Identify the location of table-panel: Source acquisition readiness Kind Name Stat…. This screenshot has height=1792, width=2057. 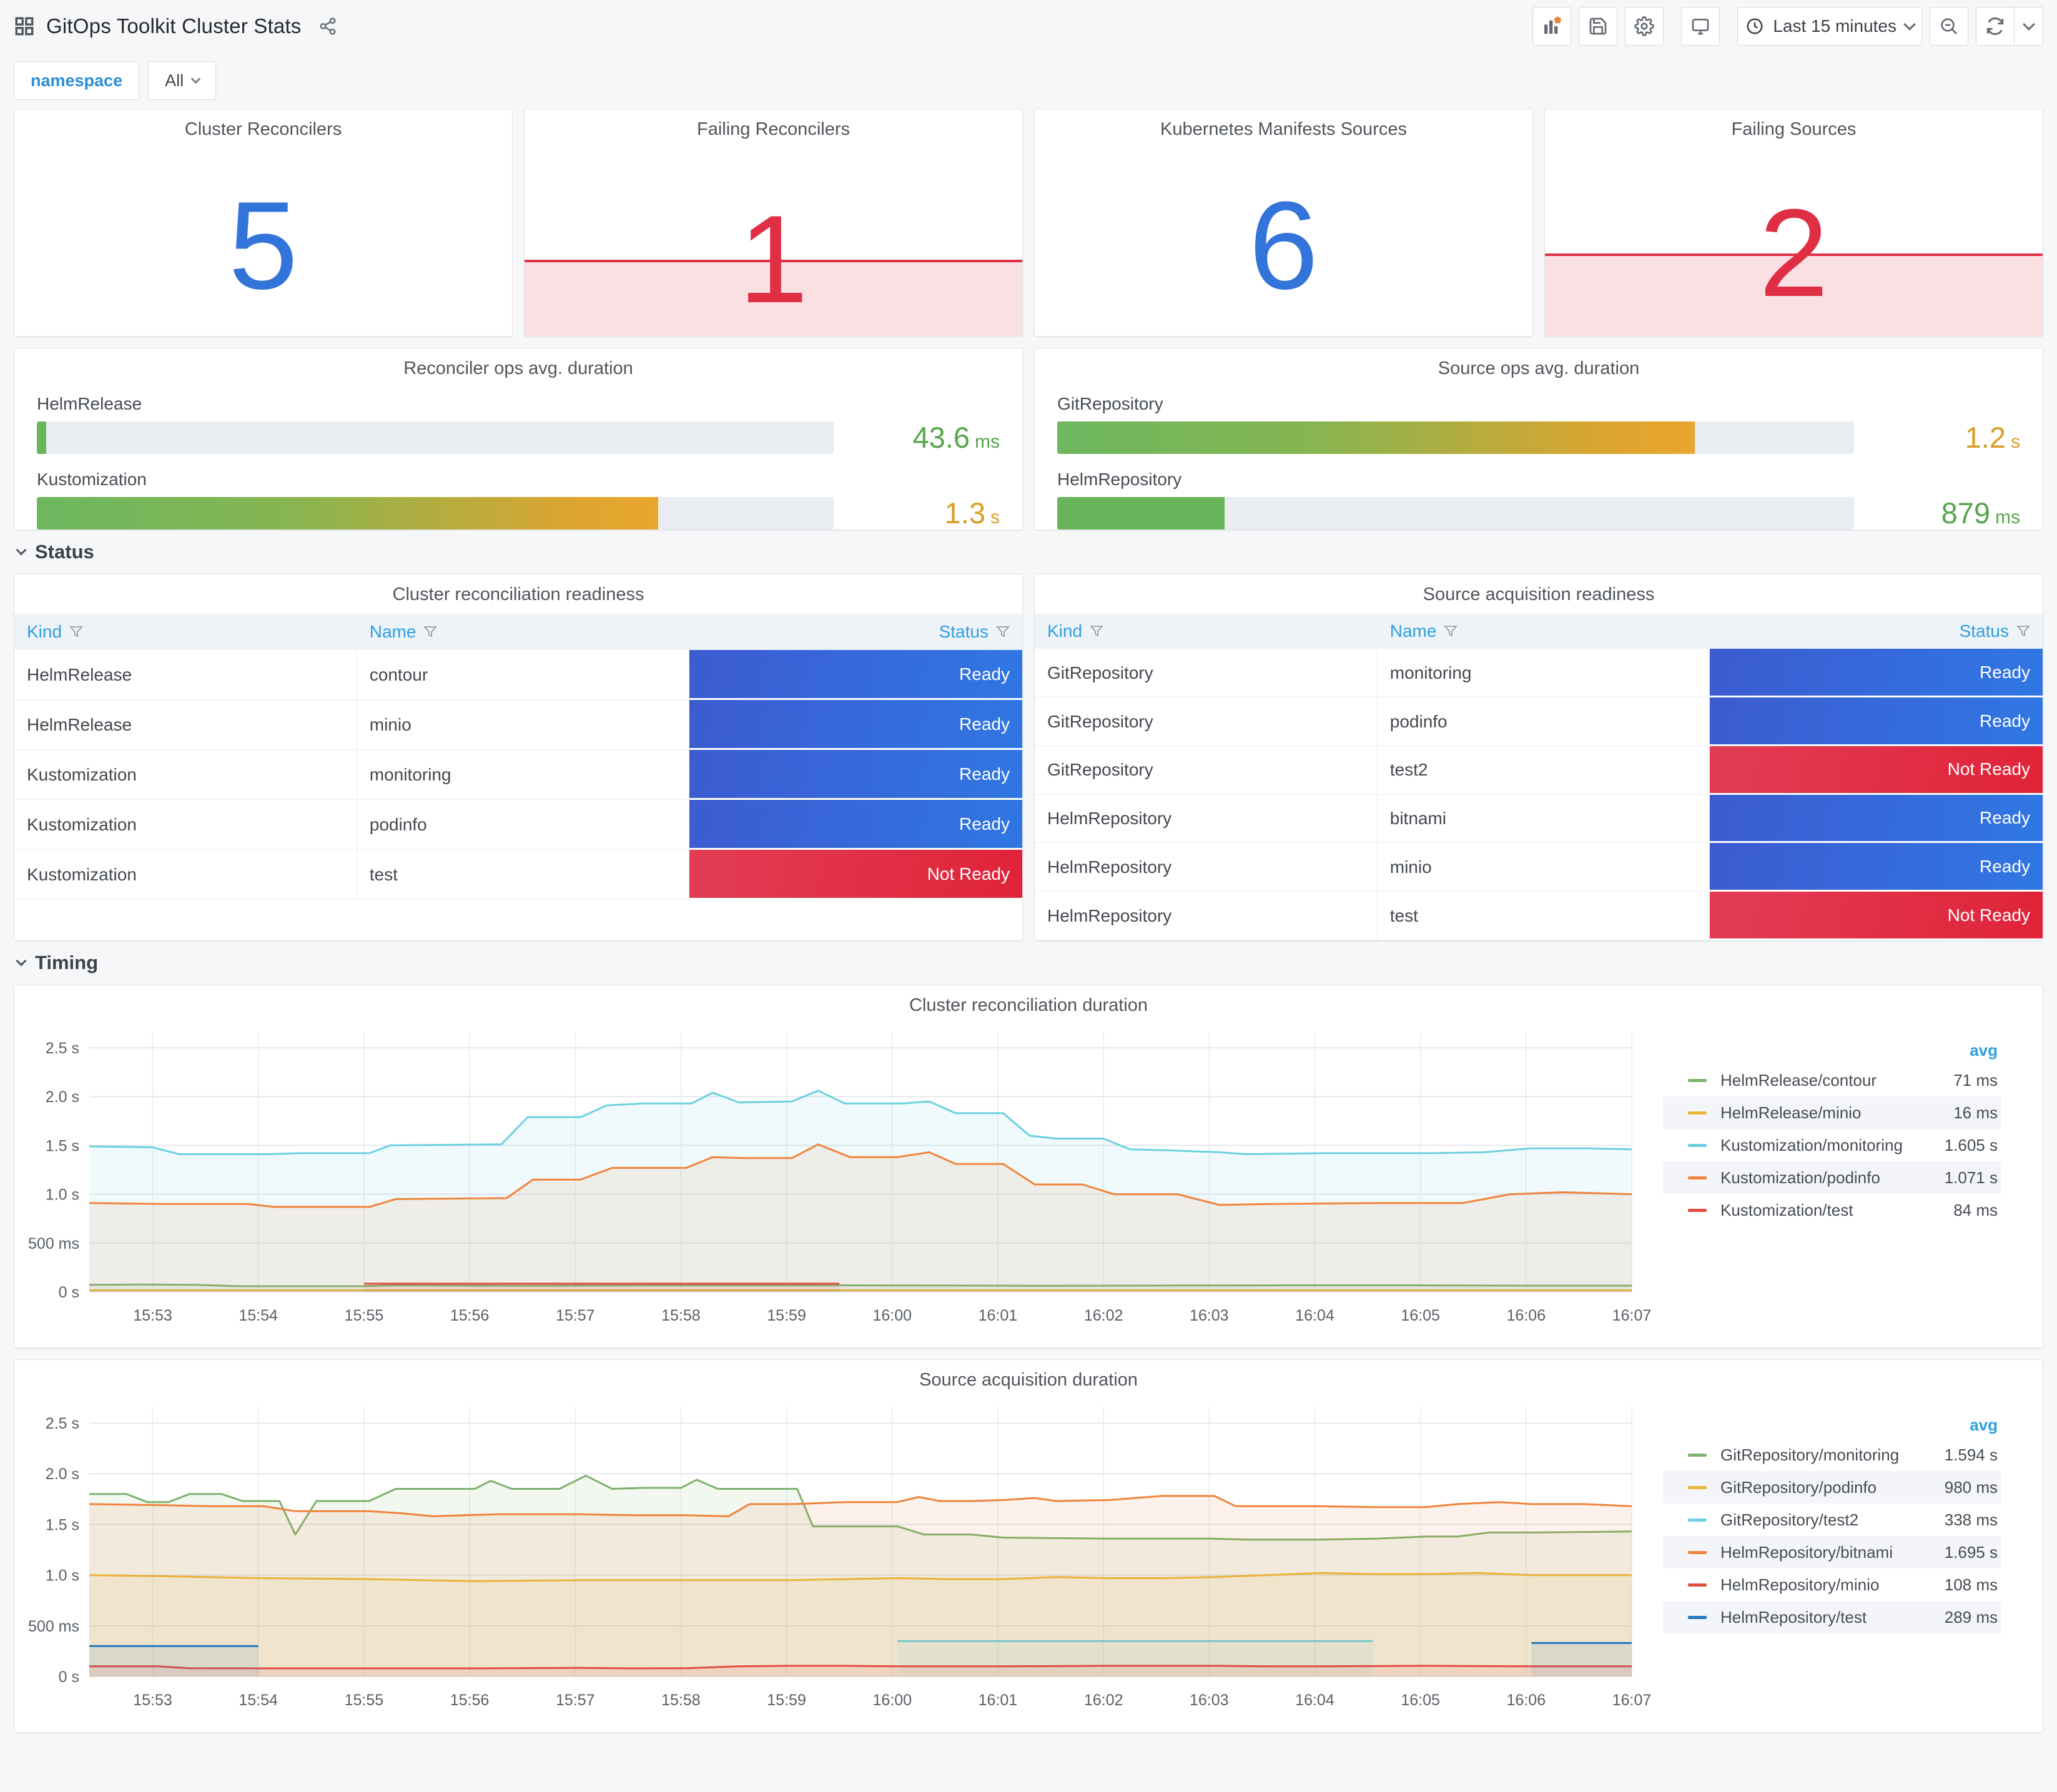
(1539, 757).